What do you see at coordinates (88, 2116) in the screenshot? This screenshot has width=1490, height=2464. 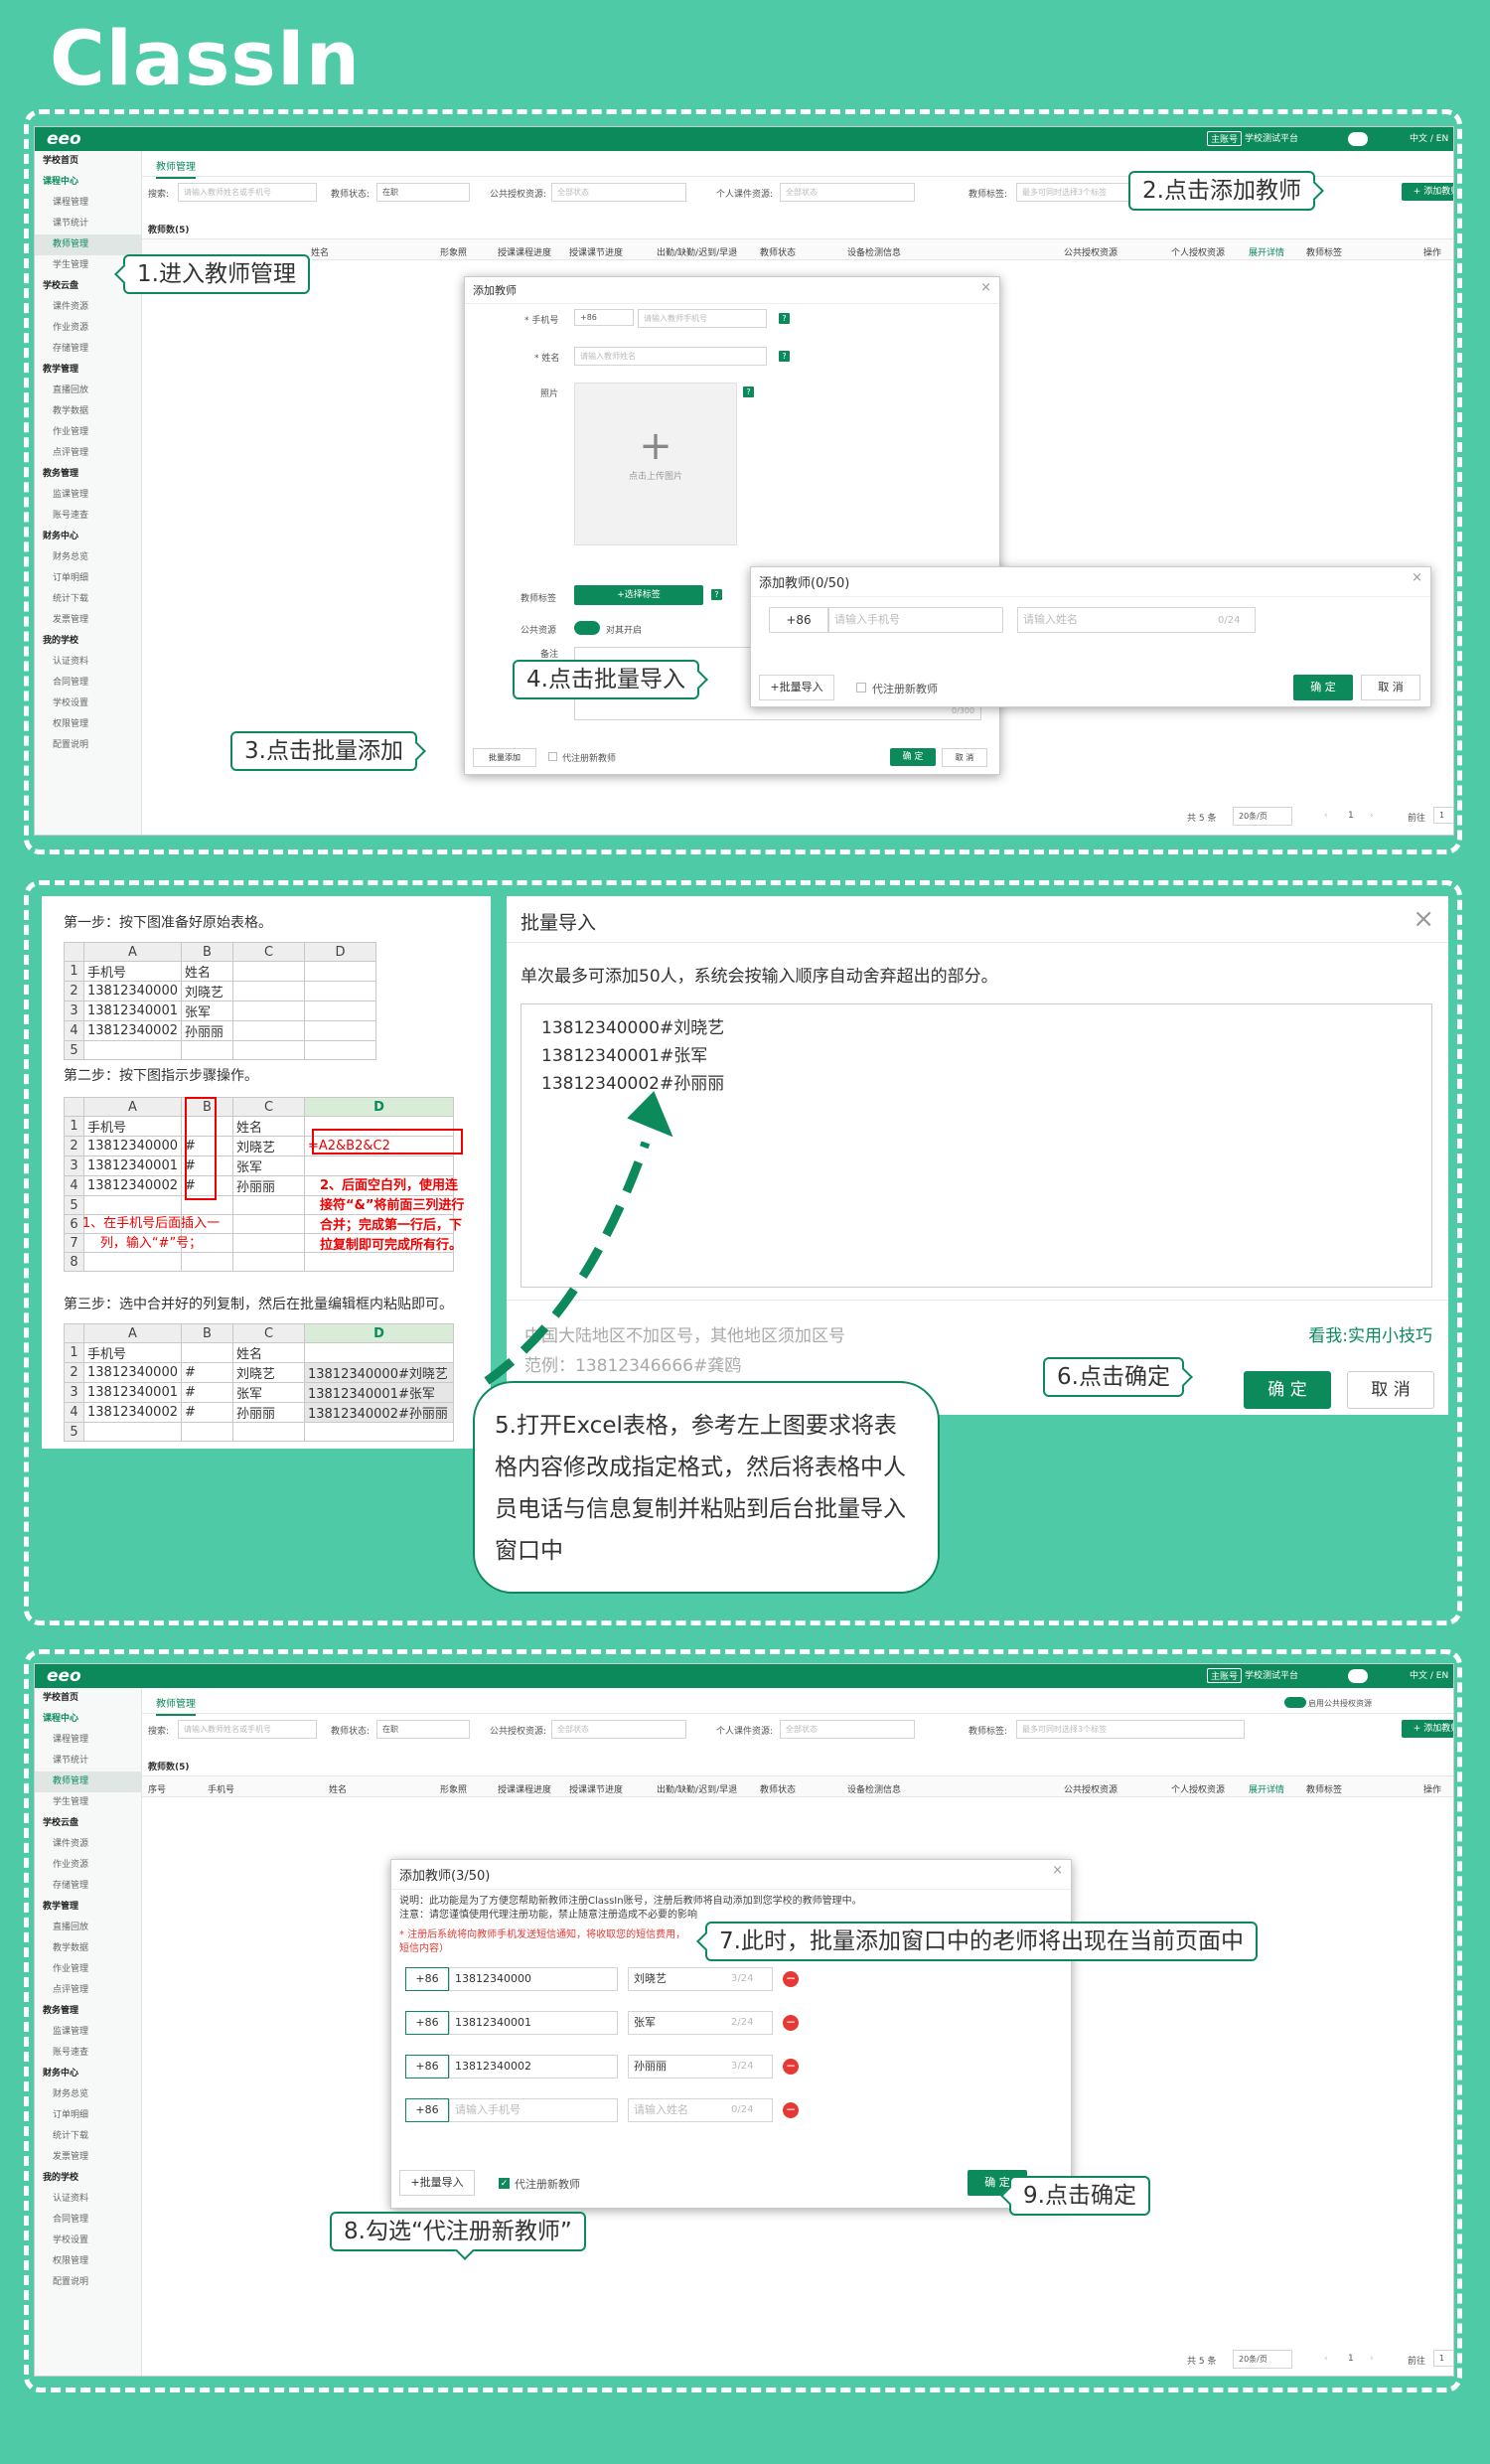 I see `sidebar-item: 订单明细` at bounding box center [88, 2116].